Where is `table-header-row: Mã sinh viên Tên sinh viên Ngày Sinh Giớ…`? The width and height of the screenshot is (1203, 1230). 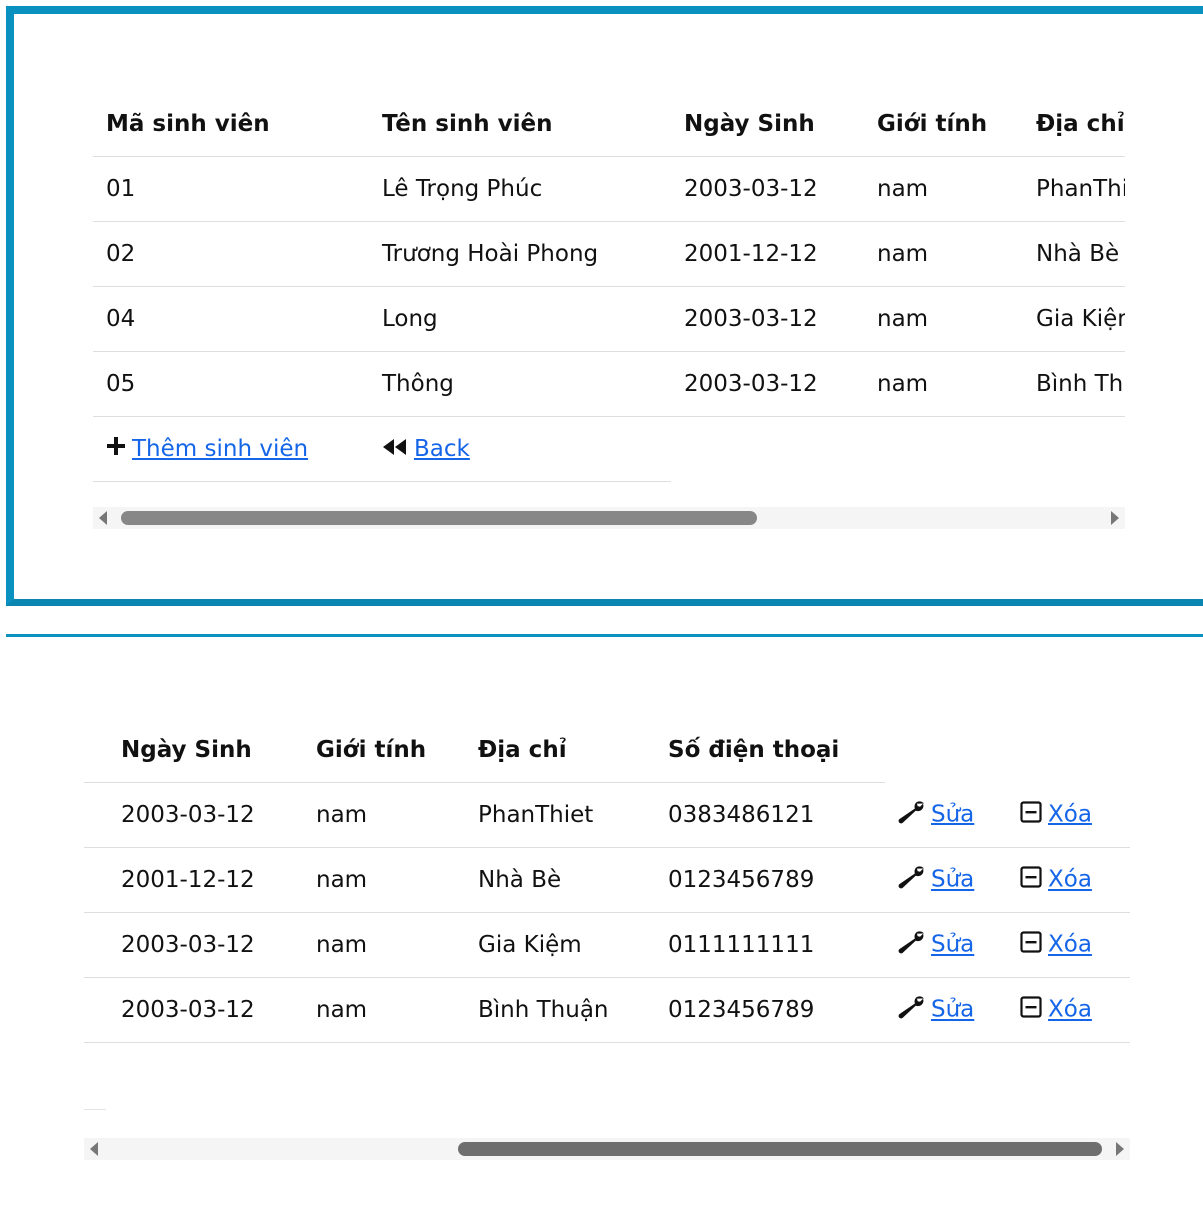
table-header-row: Mã sinh viên Tên sinh viên Ngày Sinh Giớ… is located at coordinates (609, 124).